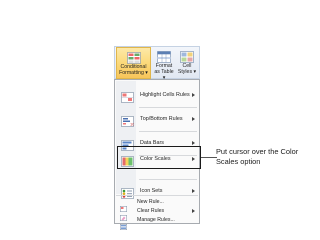 Image resolution: width=320 pixels, height=240 pixels. What do you see at coordinates (161, 119) in the screenshot?
I see `menu-item-label: Top/Bottom Rules` at bounding box center [161, 119].